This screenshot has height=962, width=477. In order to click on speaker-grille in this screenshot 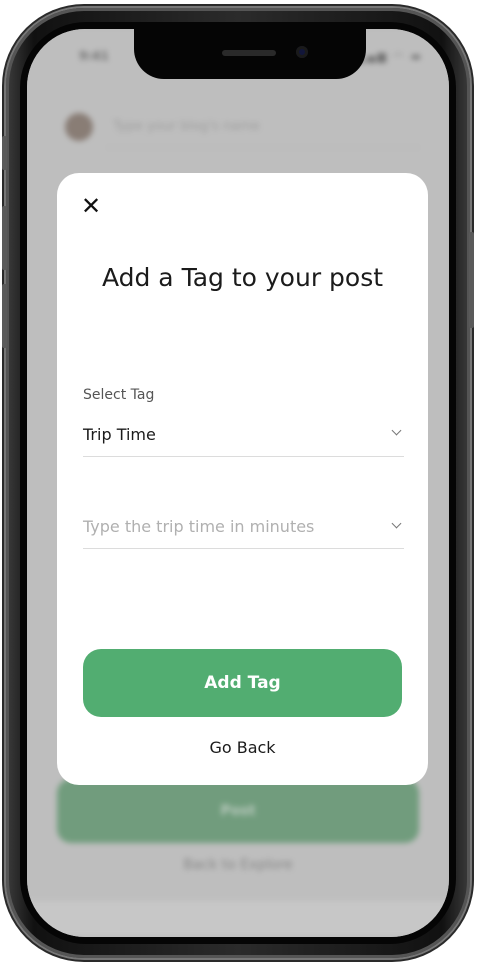, I will do `click(249, 53)`.